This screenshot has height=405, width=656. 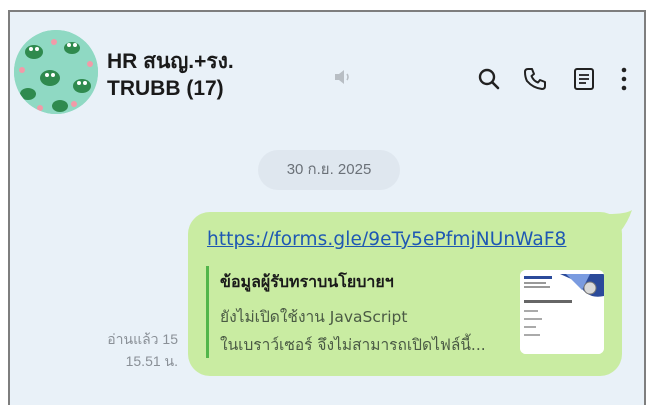 What do you see at coordinates (122, 350) in the screenshot?
I see `read-receipt: อ่านแล้ว 15 15.51 น.` at bounding box center [122, 350].